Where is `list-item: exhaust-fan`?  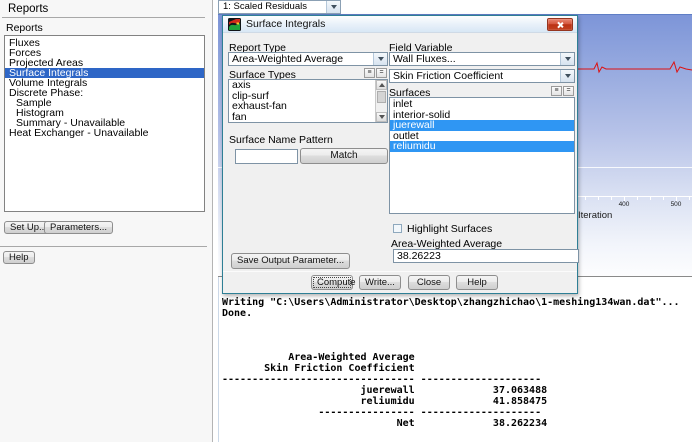 list-item: exhaust-fan is located at coordinates (301, 106).